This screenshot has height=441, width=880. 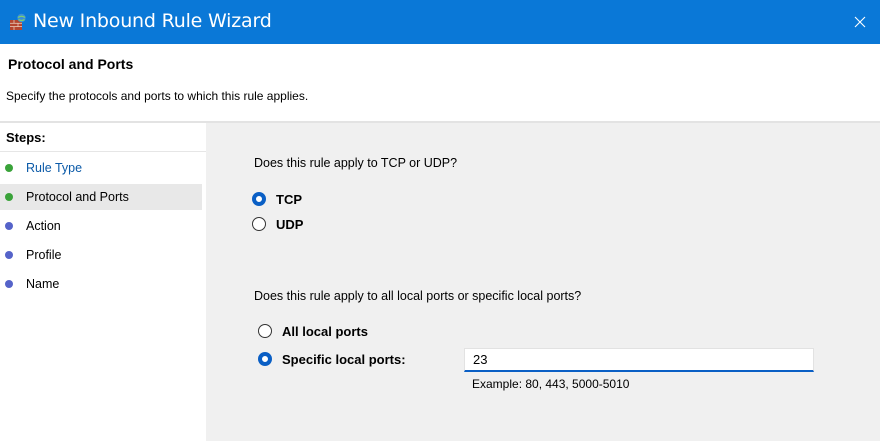 What do you see at coordinates (101, 255) in the screenshot?
I see `step-profile: Profile` at bounding box center [101, 255].